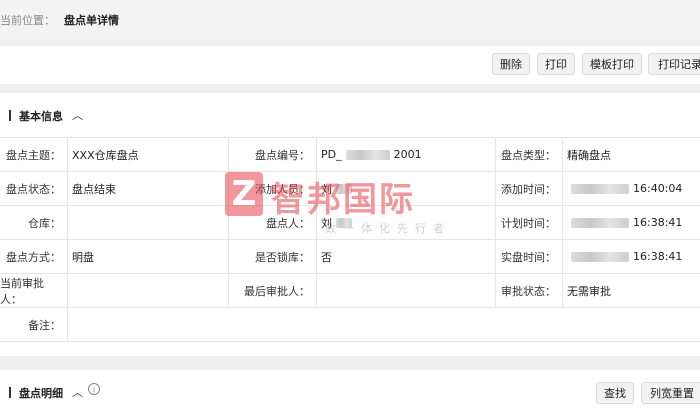  I want to click on type-value: 精确盘点, so click(631, 154).